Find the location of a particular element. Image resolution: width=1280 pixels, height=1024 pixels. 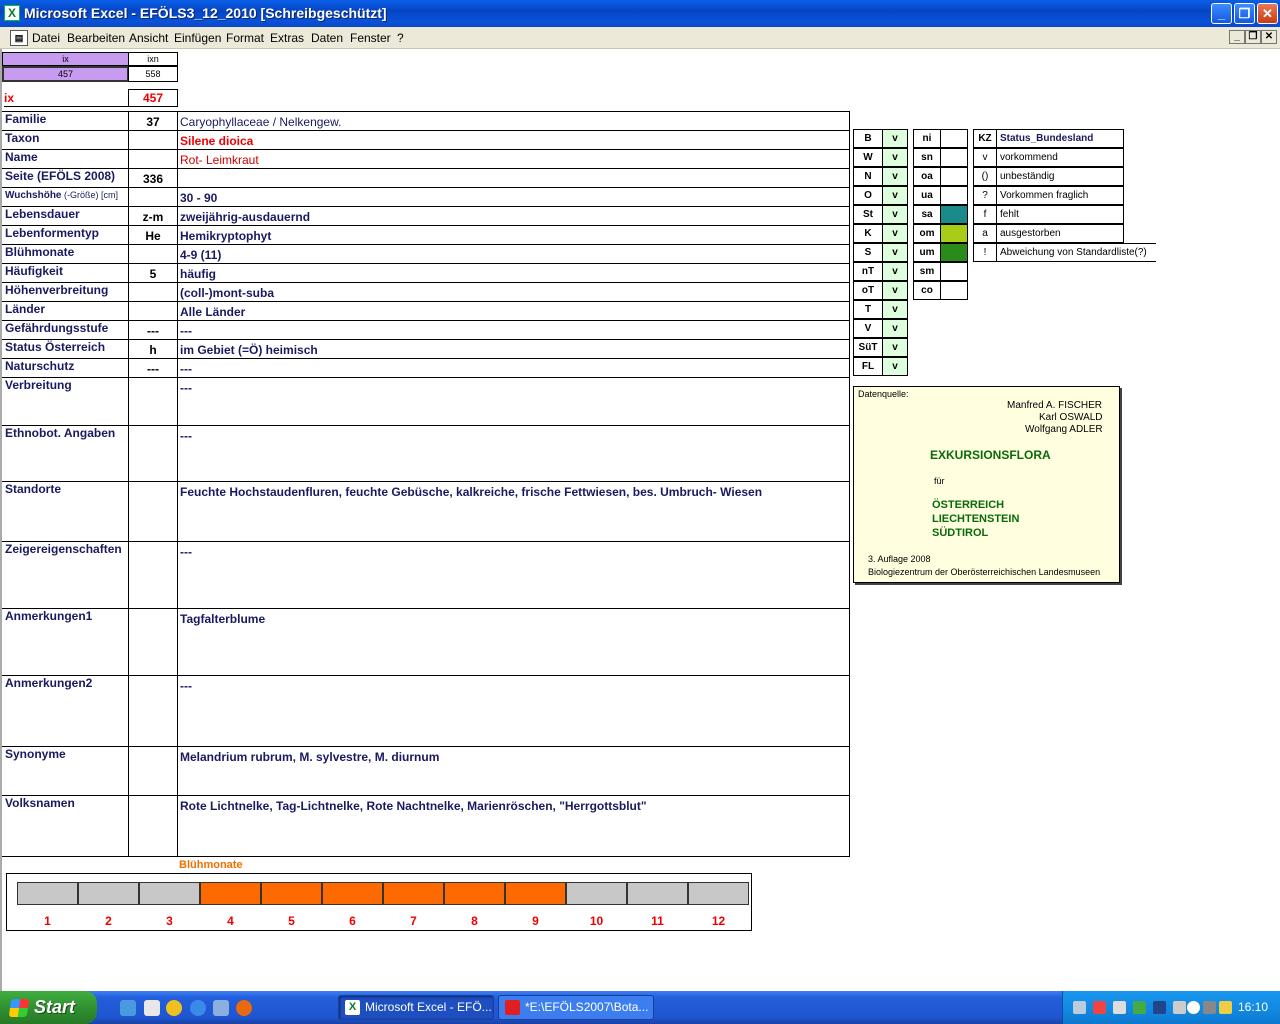

region-code: ua is located at coordinates (927, 195).